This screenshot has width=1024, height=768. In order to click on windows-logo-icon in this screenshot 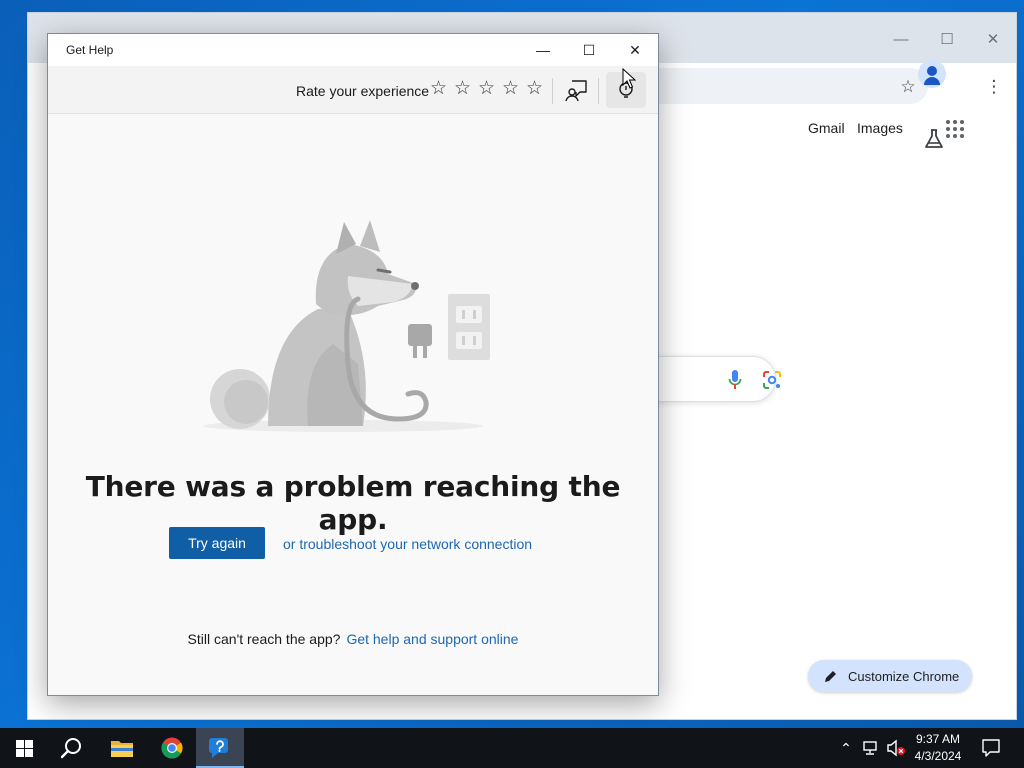, I will do `click(24, 748)`.